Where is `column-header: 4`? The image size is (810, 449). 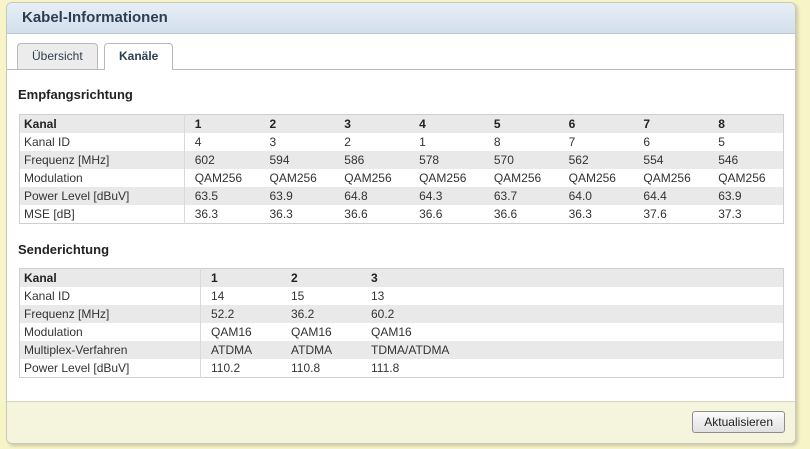 column-header: 4 is located at coordinates (422, 124).